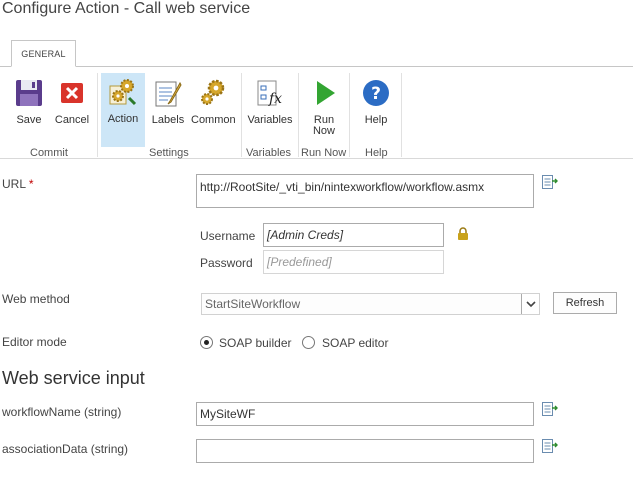 The height and width of the screenshot is (478, 633). What do you see at coordinates (228, 236) in the screenshot?
I see `username-label: Username` at bounding box center [228, 236].